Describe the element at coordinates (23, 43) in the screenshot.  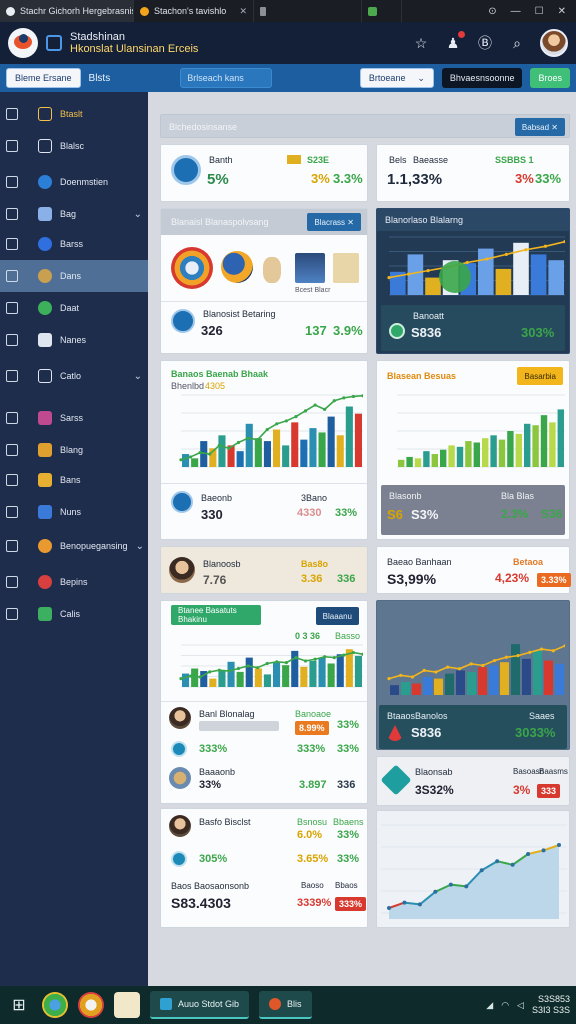
I see `app-logo` at that location.